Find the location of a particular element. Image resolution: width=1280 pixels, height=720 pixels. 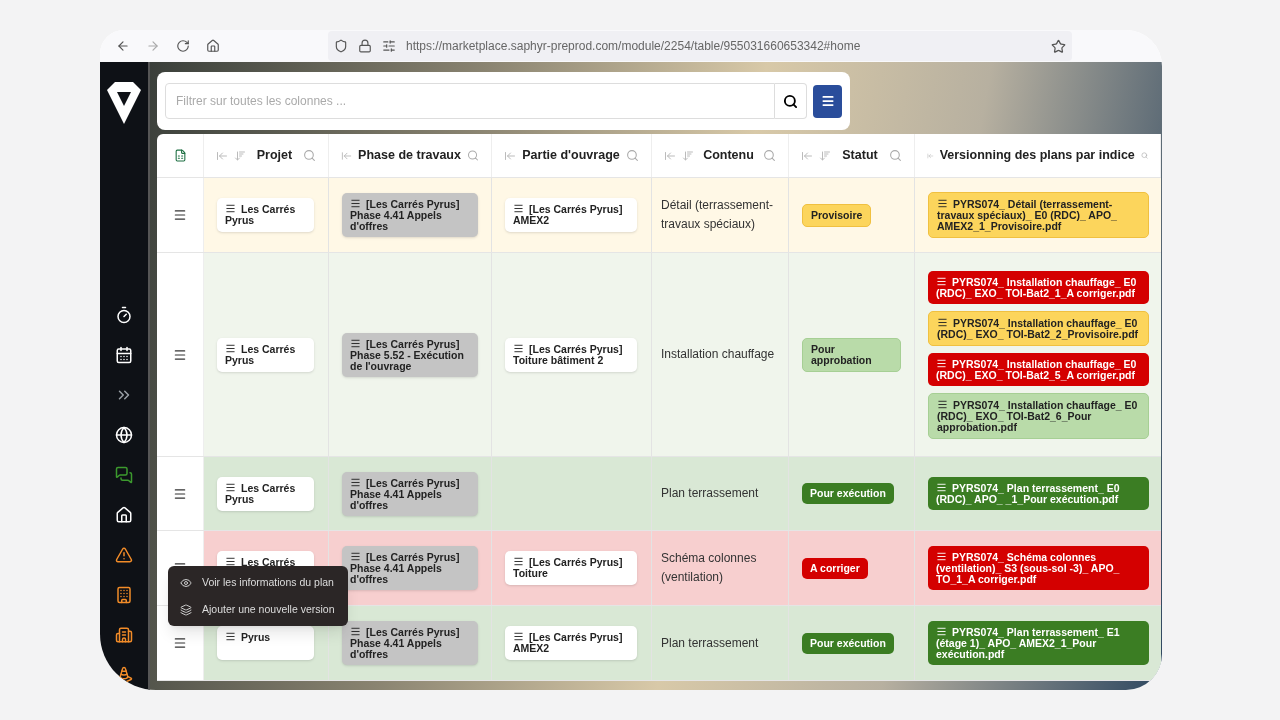

status-badge: Provisoire is located at coordinates (837, 215).